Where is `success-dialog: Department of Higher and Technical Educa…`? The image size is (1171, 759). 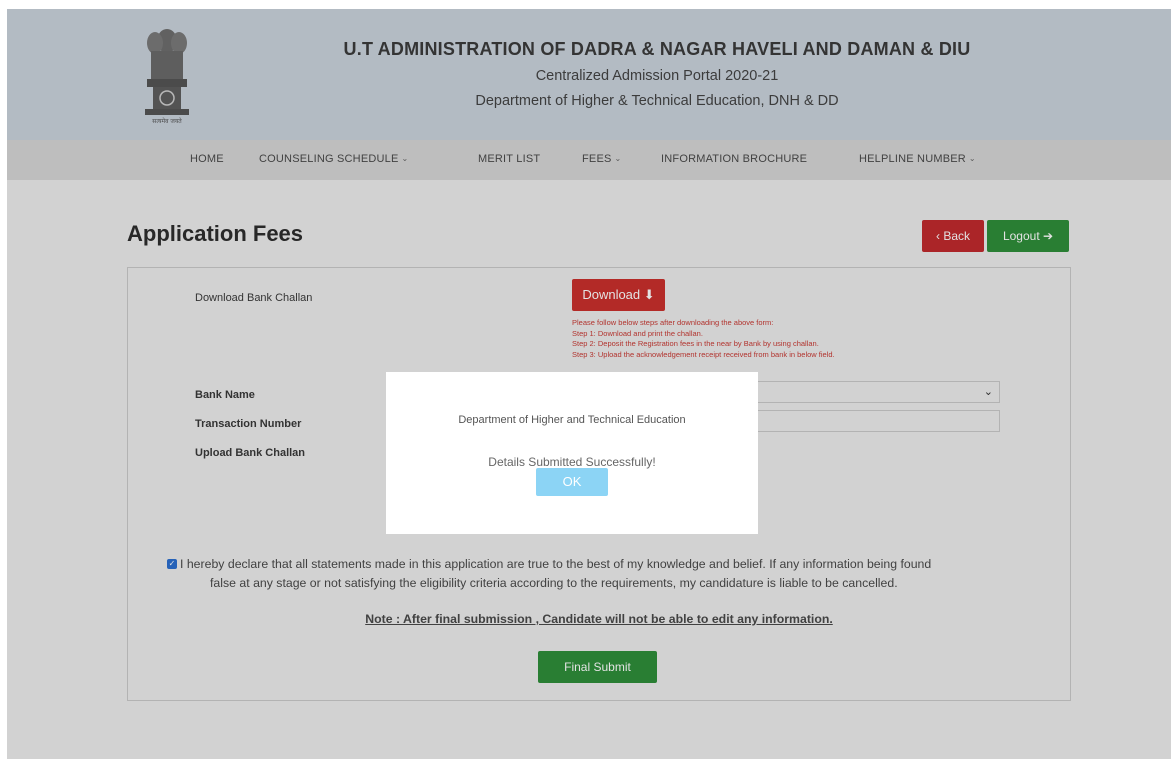
success-dialog: Department of Higher and Technical Educa… is located at coordinates (572, 453).